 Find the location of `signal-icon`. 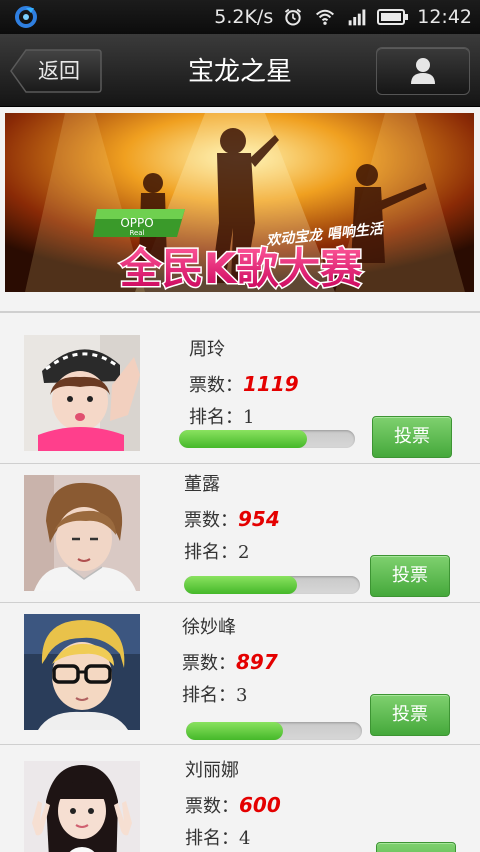

signal-icon is located at coordinates (357, 17).